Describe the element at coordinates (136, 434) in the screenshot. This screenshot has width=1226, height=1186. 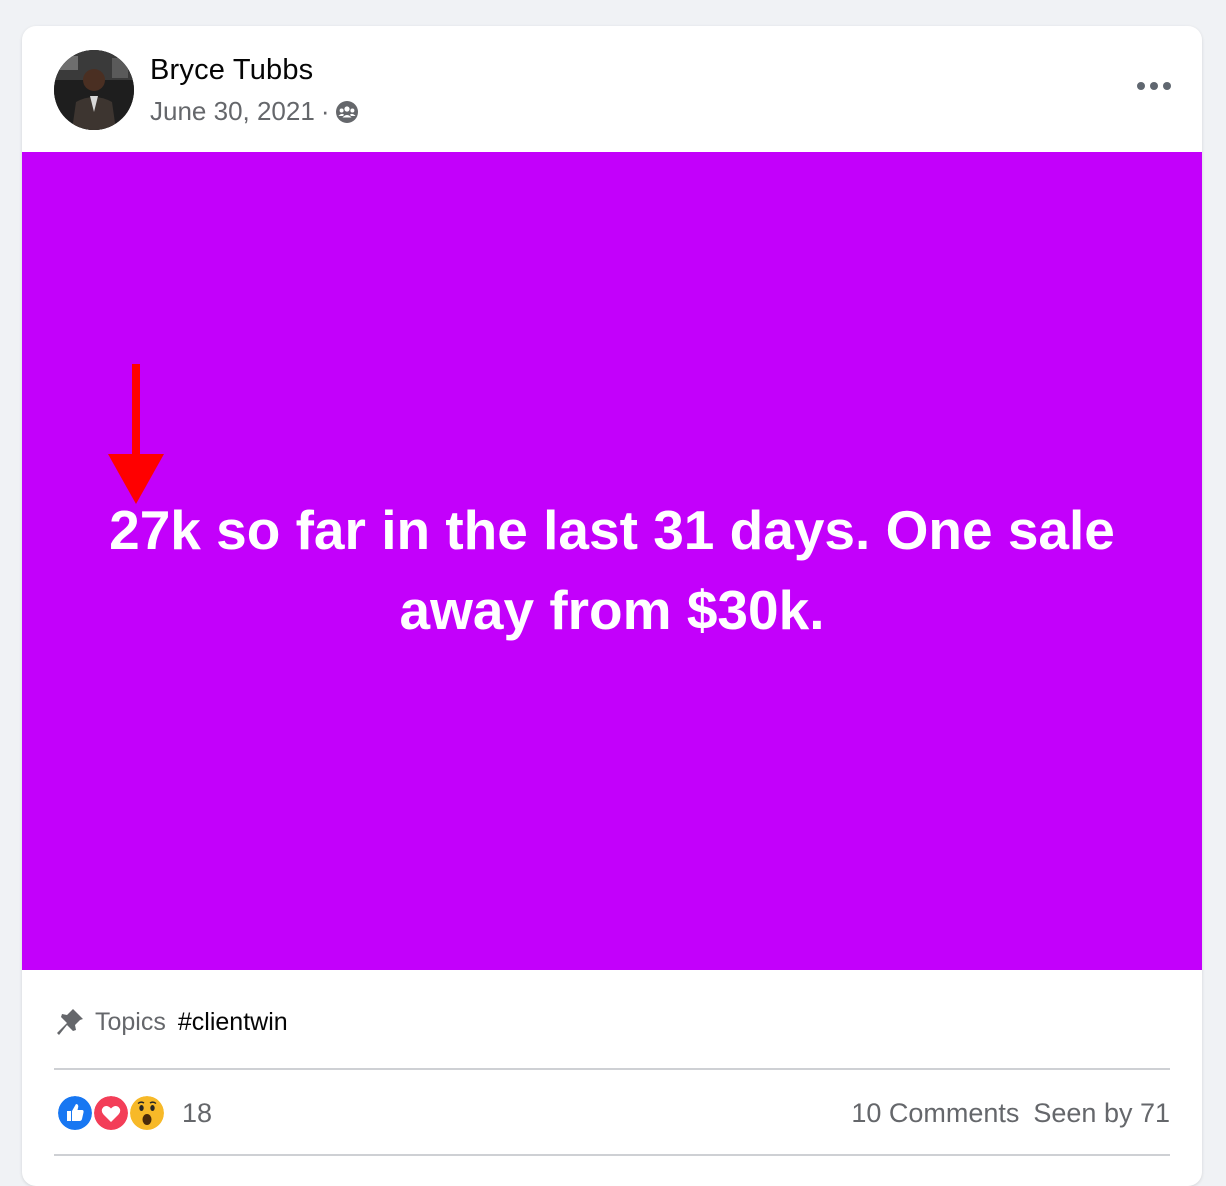
I see `red-arrow-annotation` at that location.